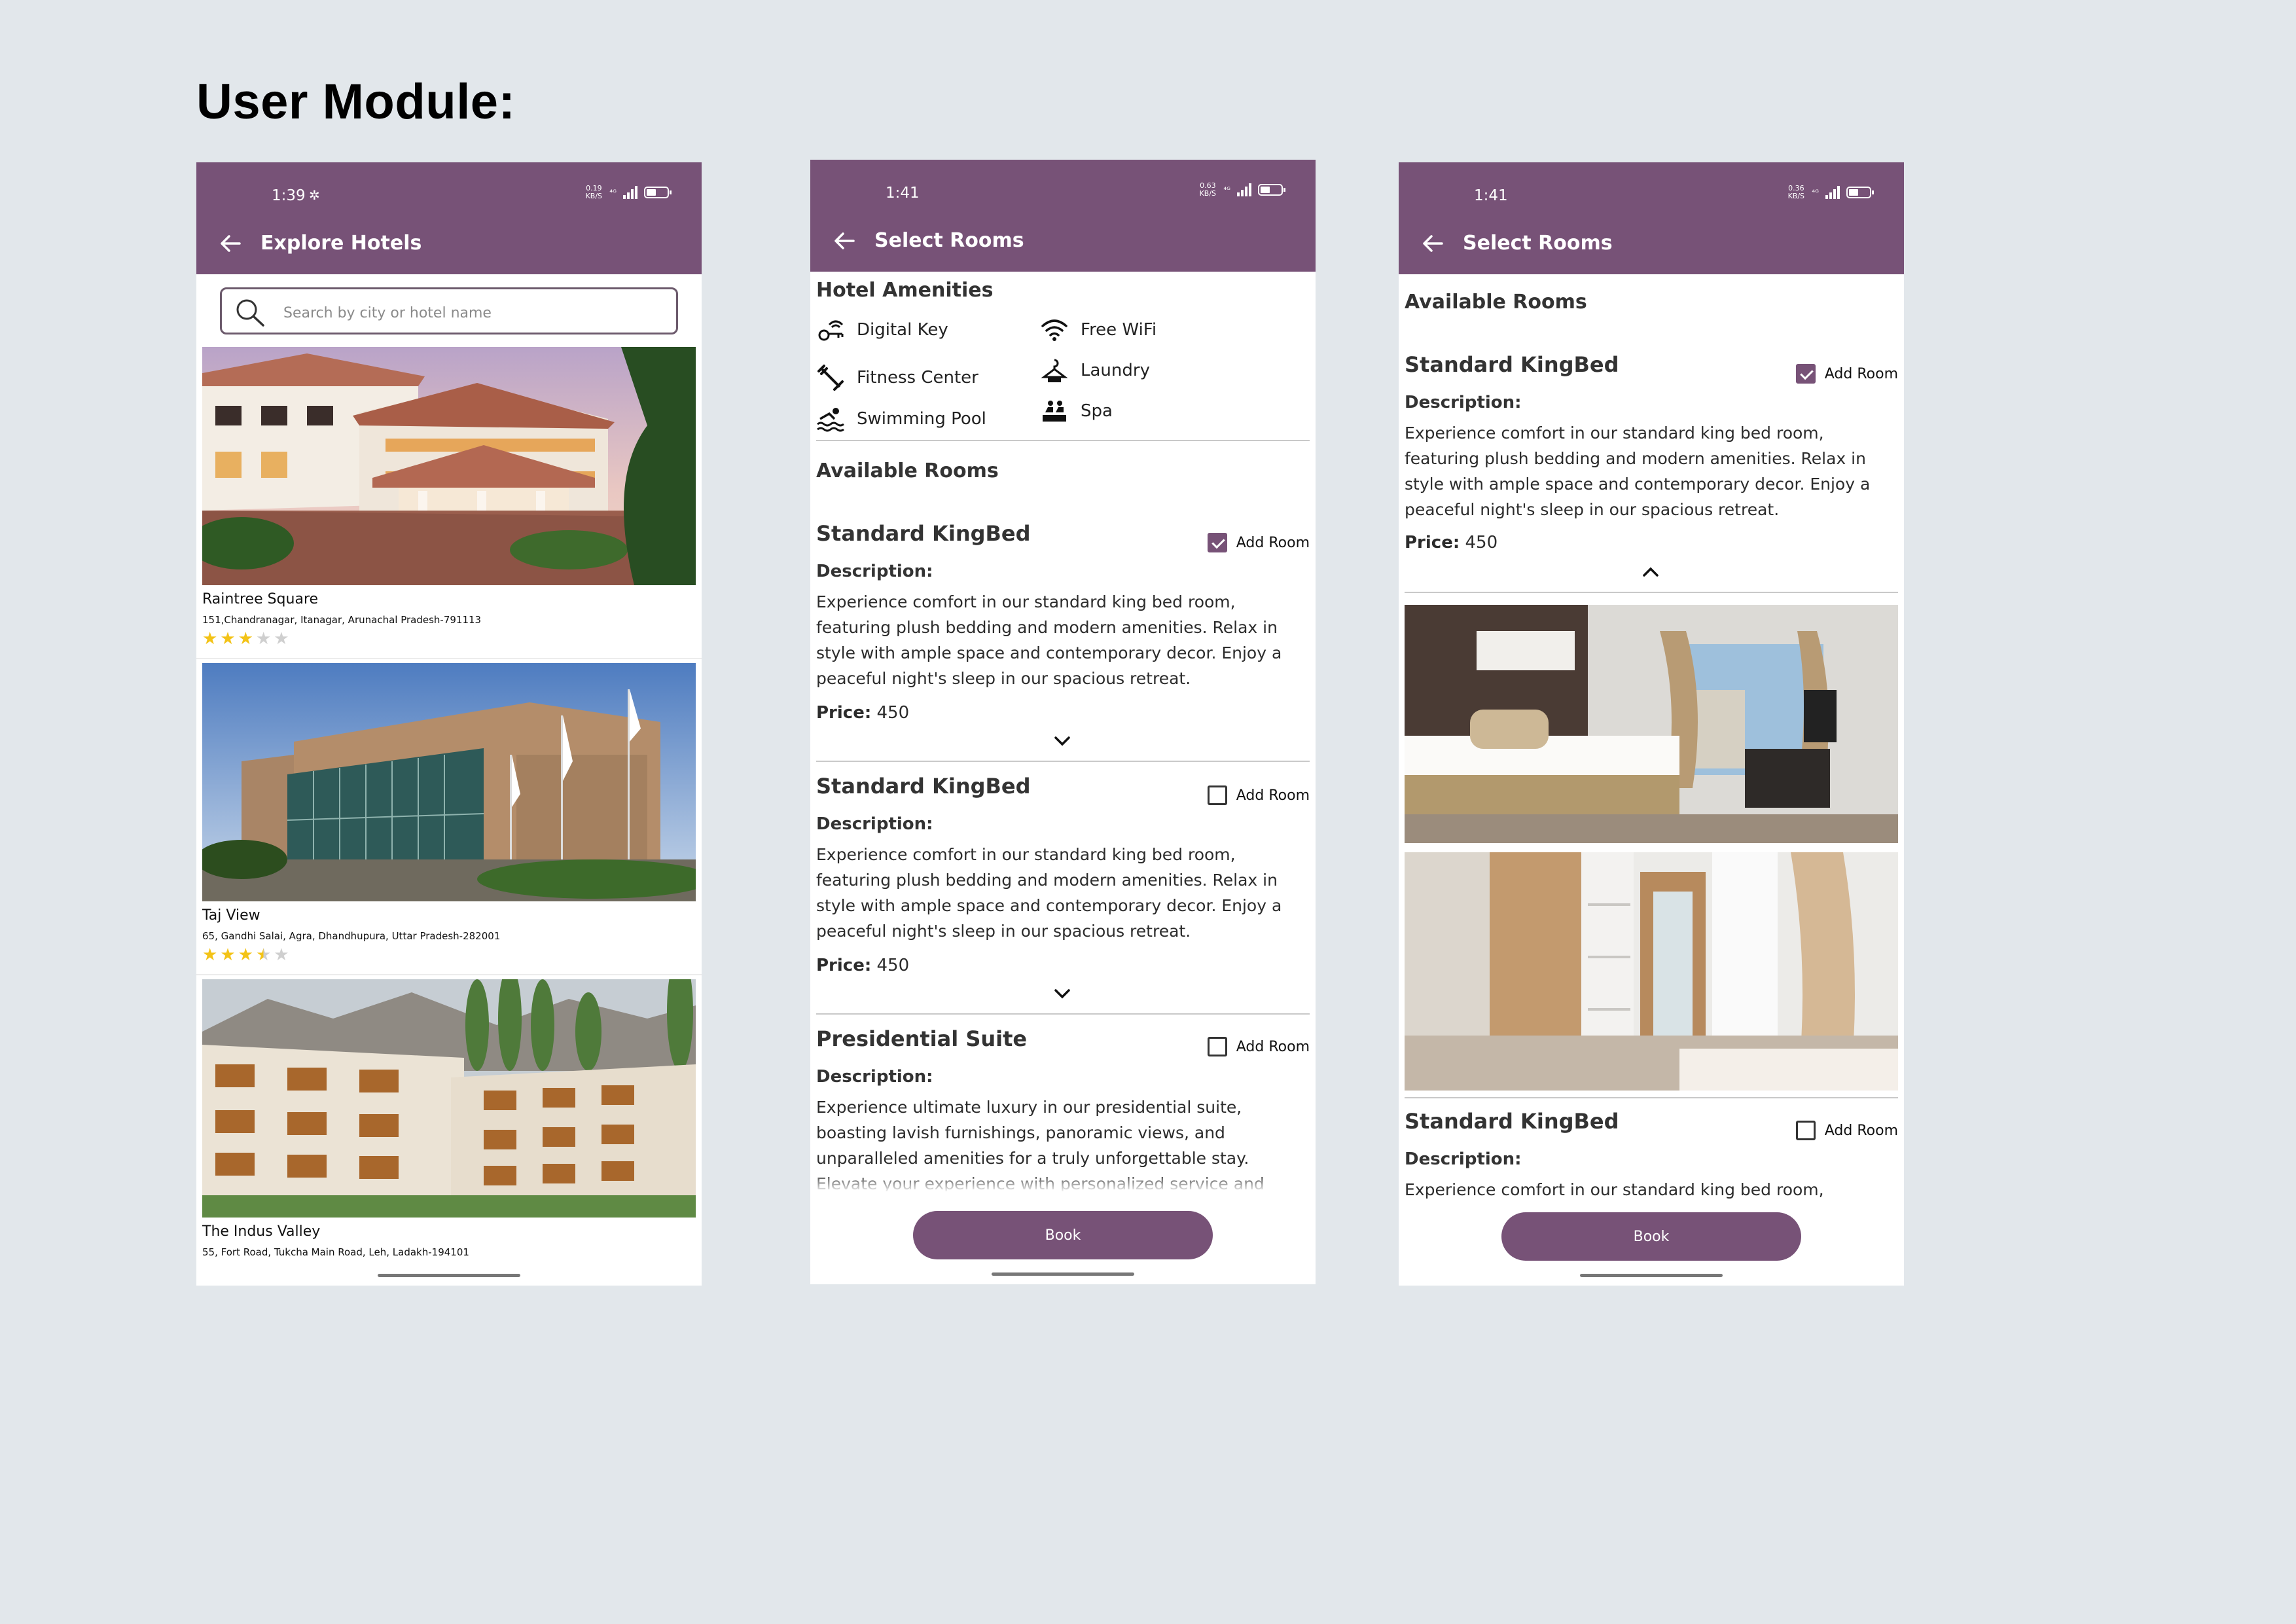 Image resolution: width=2296 pixels, height=1624 pixels. What do you see at coordinates (1054, 370) in the screenshot?
I see `laundry-icon` at bounding box center [1054, 370].